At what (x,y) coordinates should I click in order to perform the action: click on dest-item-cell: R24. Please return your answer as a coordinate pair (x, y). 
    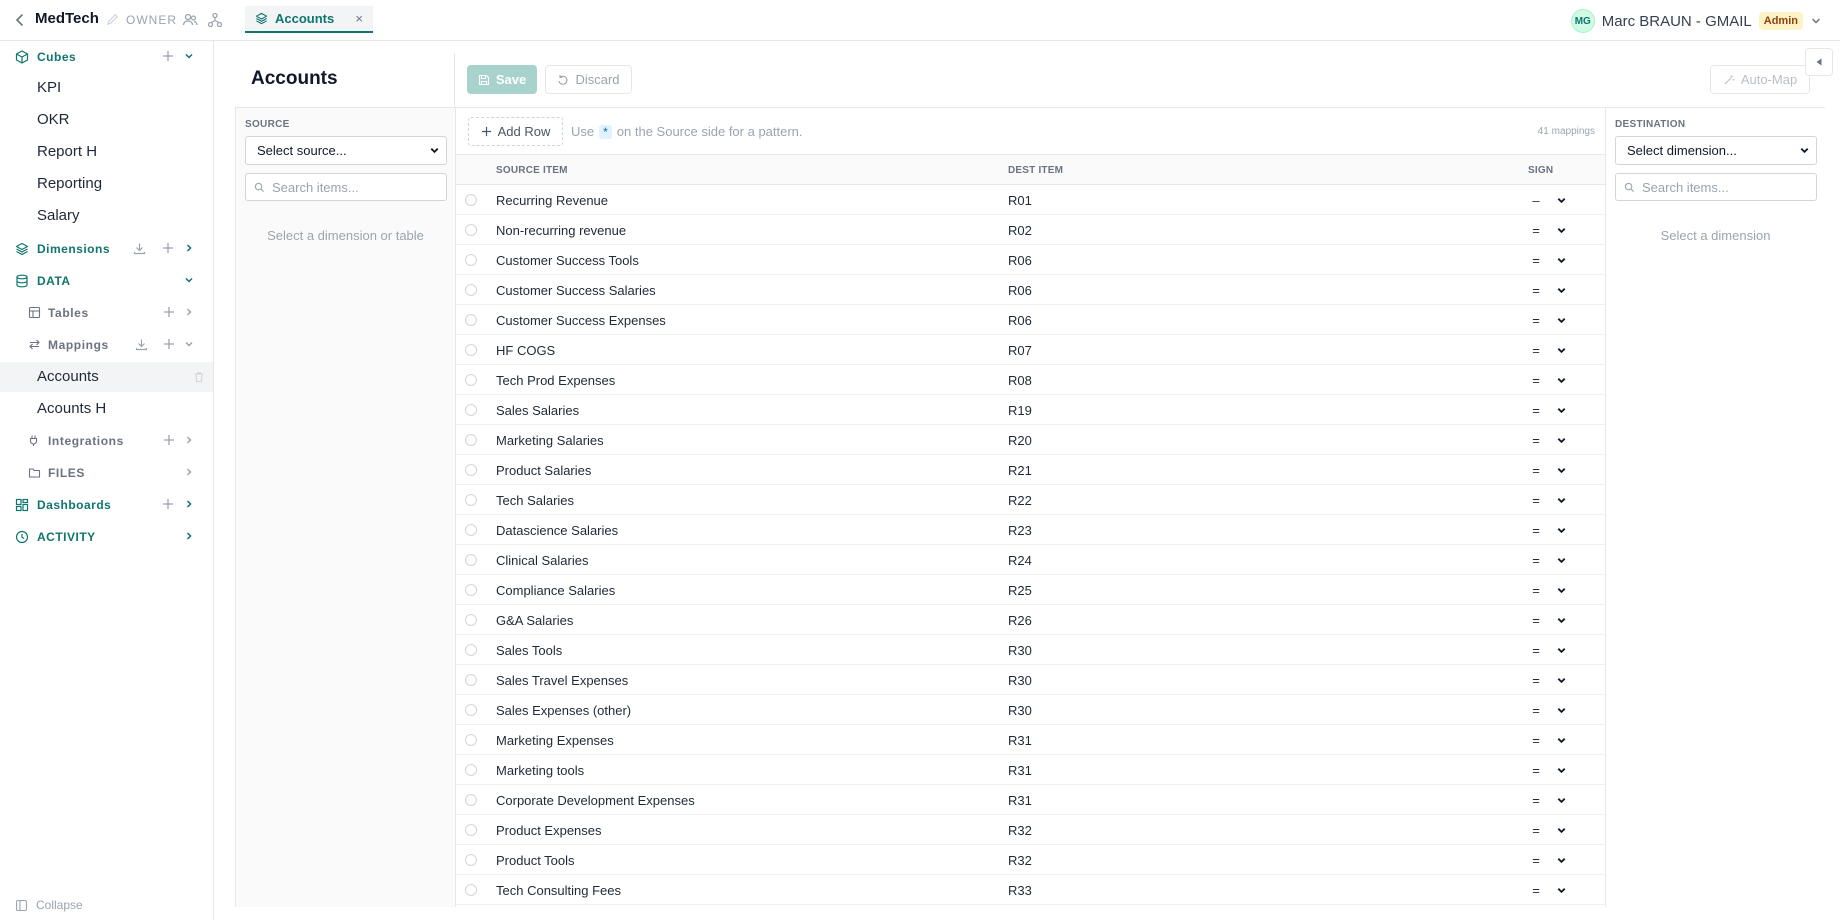
    Looking at the image, I should click on (1020, 560).